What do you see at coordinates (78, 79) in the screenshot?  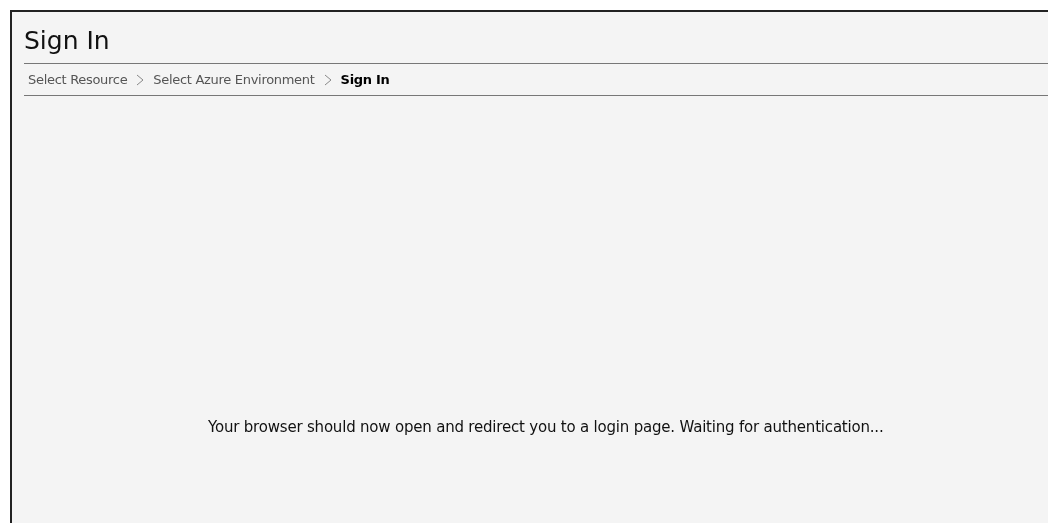 I see `breadcrumb-item: Select Resource` at bounding box center [78, 79].